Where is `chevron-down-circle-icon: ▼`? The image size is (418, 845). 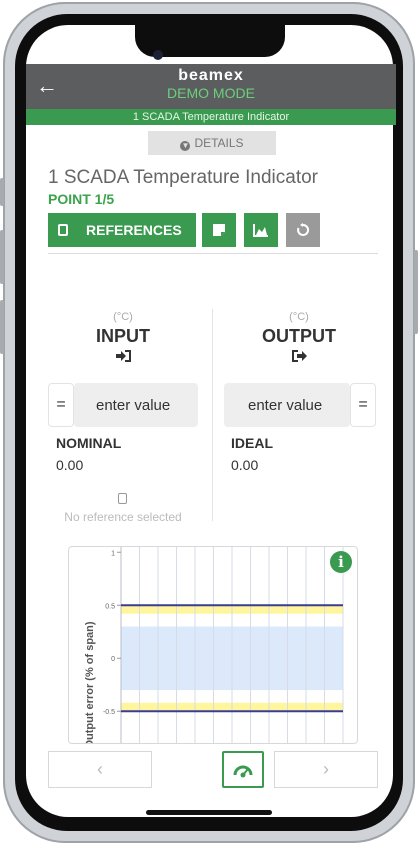
chevron-down-circle-icon: ▼ is located at coordinates (185, 146).